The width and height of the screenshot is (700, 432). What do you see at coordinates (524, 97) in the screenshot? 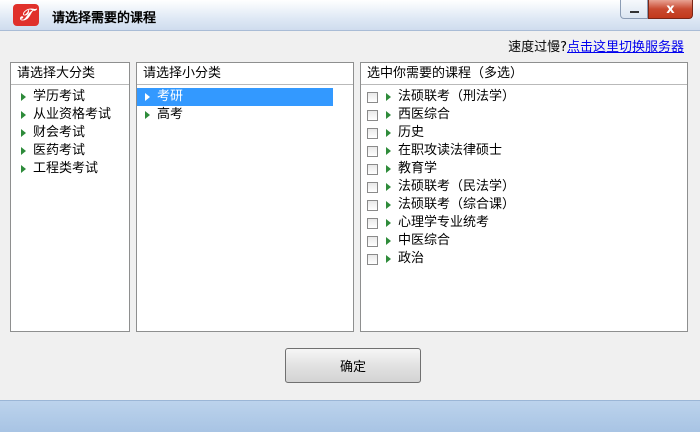
I see `course-item: 法硕联考（刑法学）` at bounding box center [524, 97].